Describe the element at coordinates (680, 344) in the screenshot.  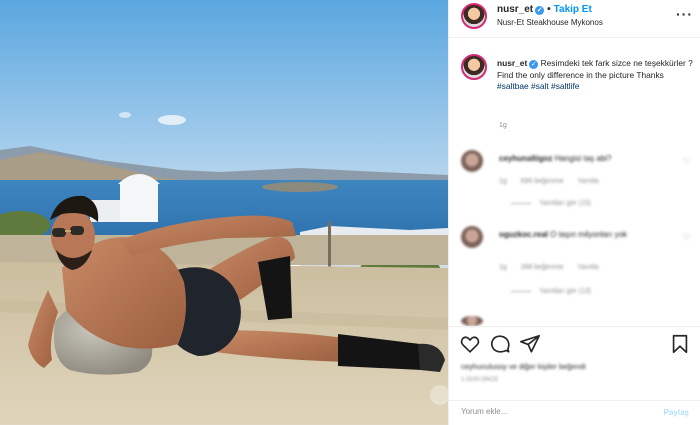
I see `bookmark-icon` at that location.